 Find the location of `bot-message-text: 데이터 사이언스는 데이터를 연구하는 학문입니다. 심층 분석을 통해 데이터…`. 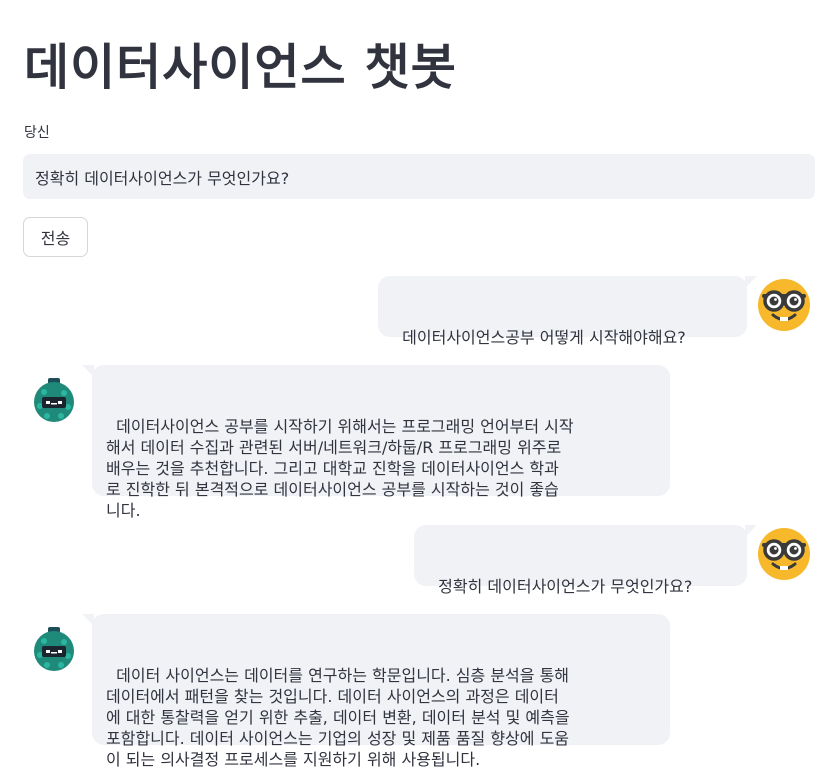

bot-message-text: 데이터 사이언스는 데이터를 연구하는 학문입니다. 심층 분석을 통해 데이터… is located at coordinates (338, 717).